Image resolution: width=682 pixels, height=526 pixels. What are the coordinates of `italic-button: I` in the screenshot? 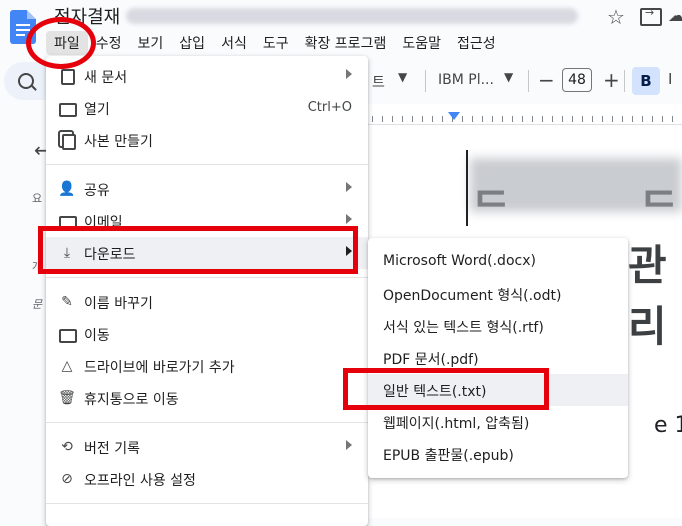 It's located at (670, 79).